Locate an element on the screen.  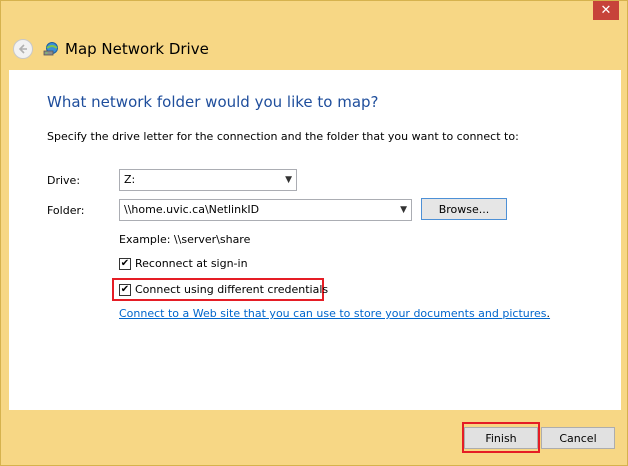
reconnect-label: Reconnect at sign-in is located at coordinates (191, 263).